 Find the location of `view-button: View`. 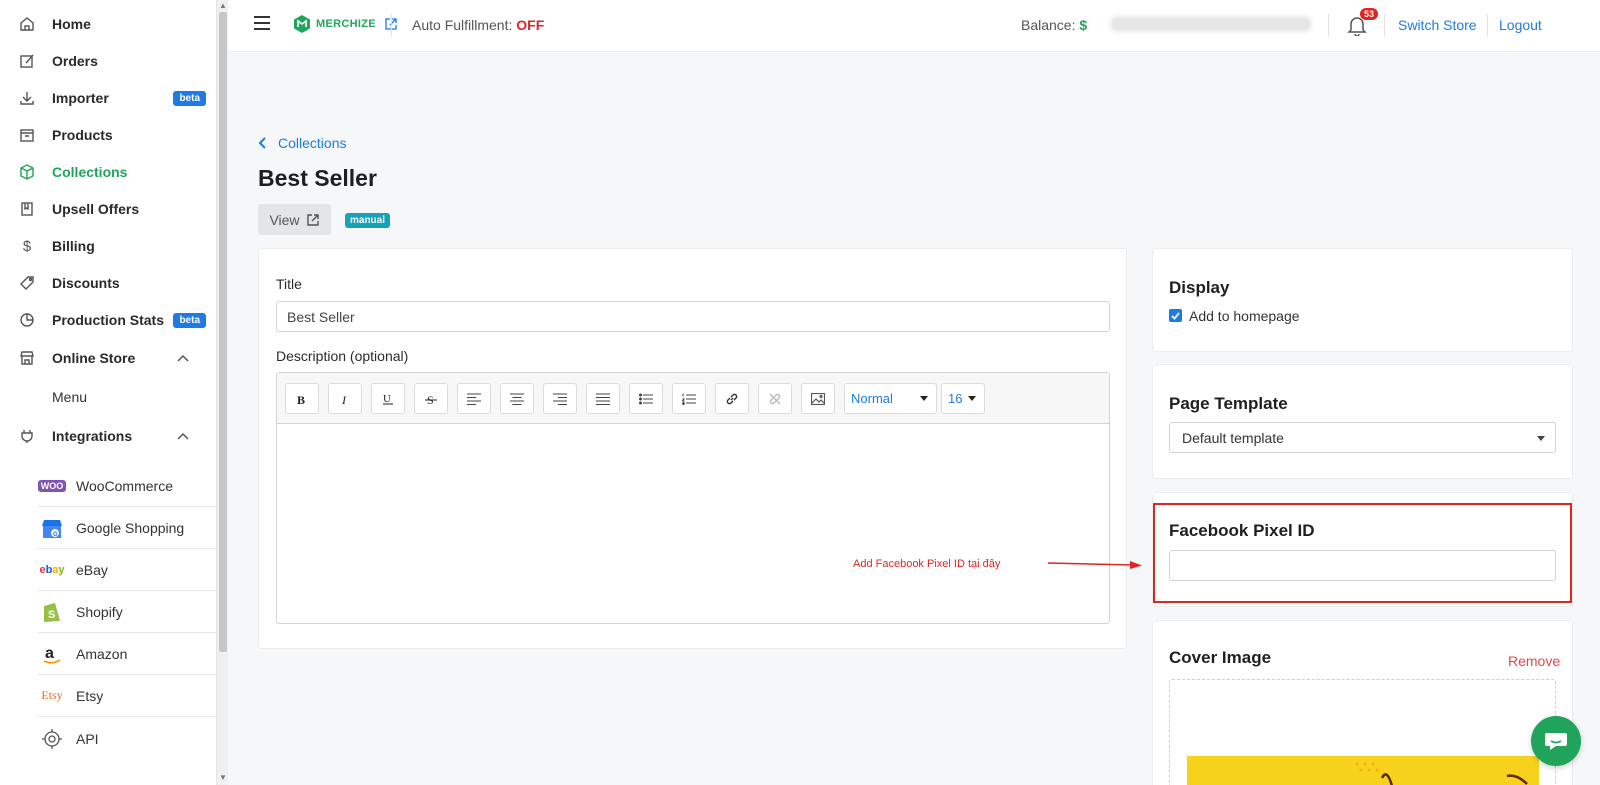

view-button: View is located at coordinates (294, 219).